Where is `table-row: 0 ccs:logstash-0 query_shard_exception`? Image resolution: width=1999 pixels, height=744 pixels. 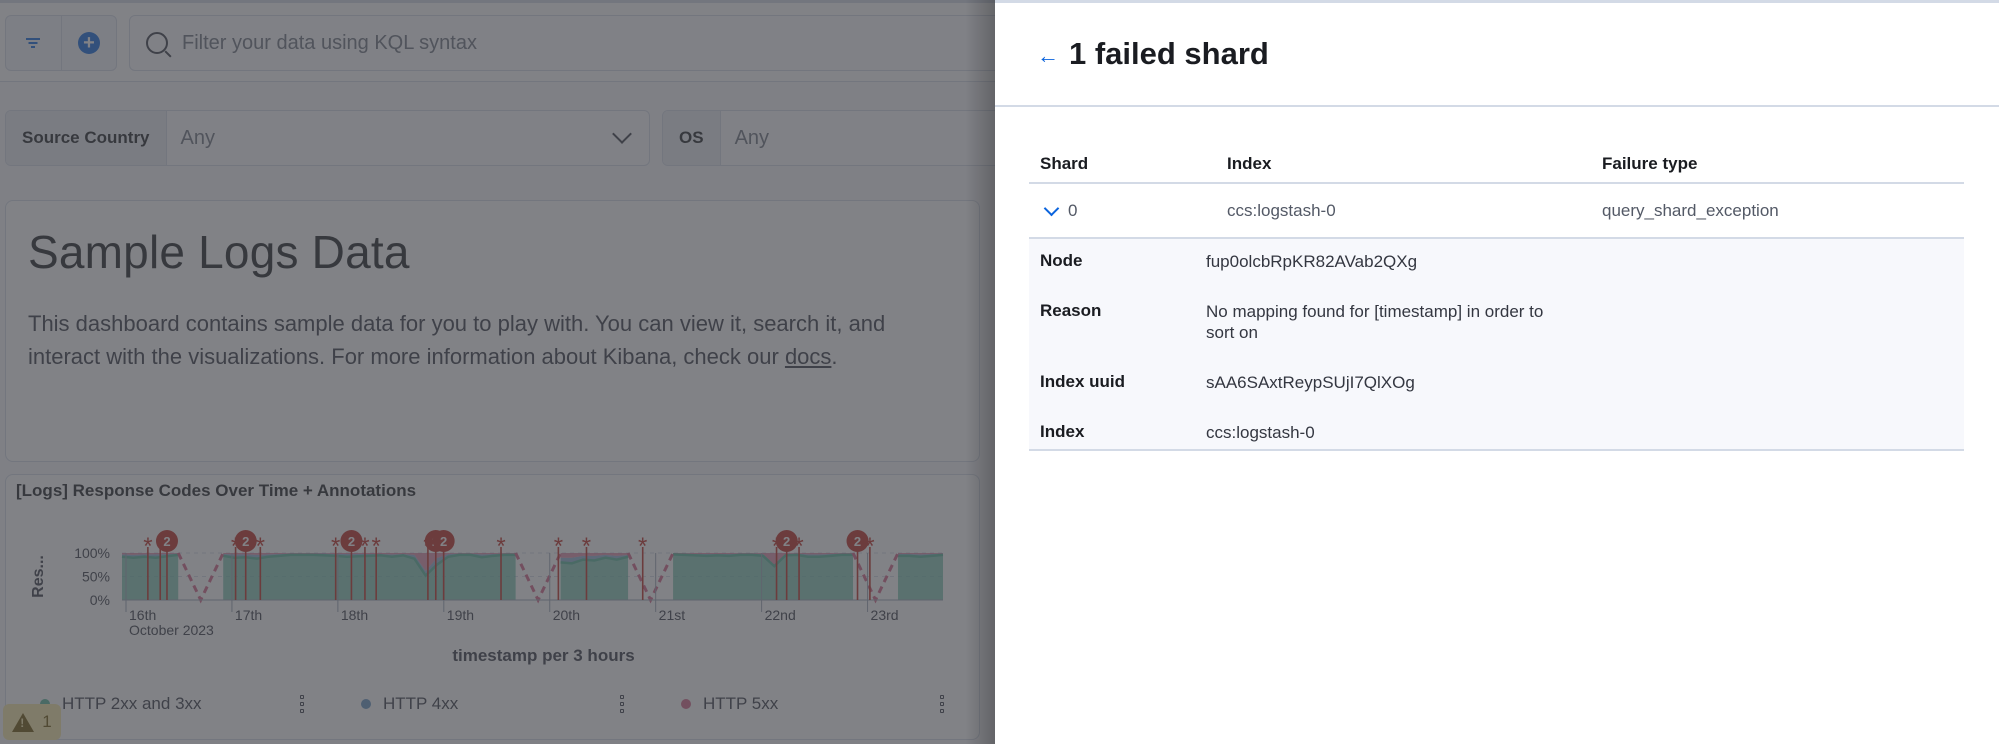 table-row: 0 ccs:logstash-0 query_shard_exception is located at coordinates (1496, 211).